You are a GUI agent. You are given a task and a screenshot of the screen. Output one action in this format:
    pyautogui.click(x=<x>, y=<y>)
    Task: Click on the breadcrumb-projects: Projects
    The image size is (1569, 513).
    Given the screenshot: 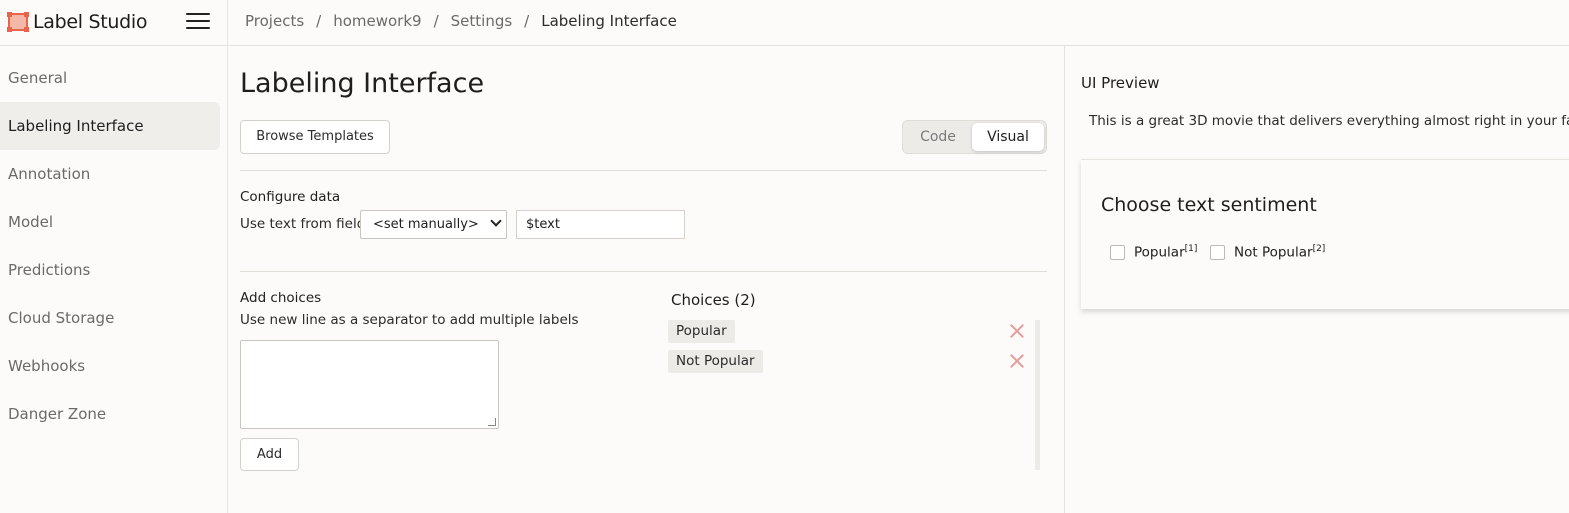 What is the action you would take?
    pyautogui.click(x=274, y=21)
    